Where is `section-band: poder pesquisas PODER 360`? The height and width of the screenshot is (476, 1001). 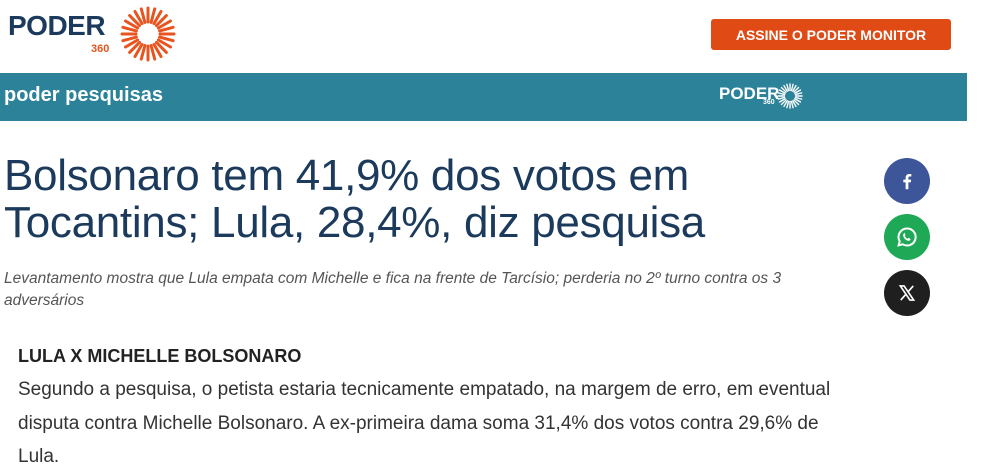 section-band: poder pesquisas PODER 360 is located at coordinates (483, 97).